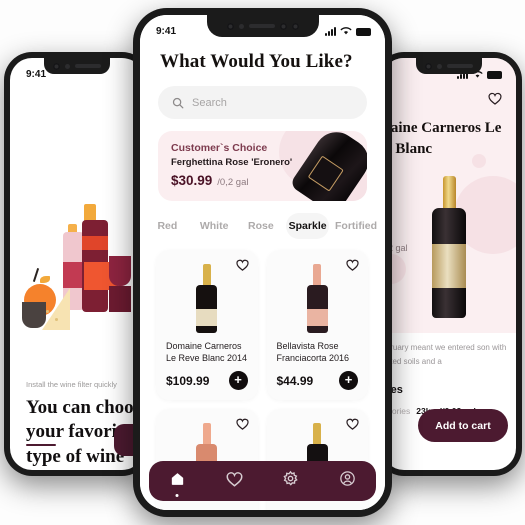 Image resolution: width=525 pixels, height=525 pixels. Describe the element at coordinates (313, 352) in the screenshot. I see `product-name: Bellavista Rose Franciacorta 2016` at that location.